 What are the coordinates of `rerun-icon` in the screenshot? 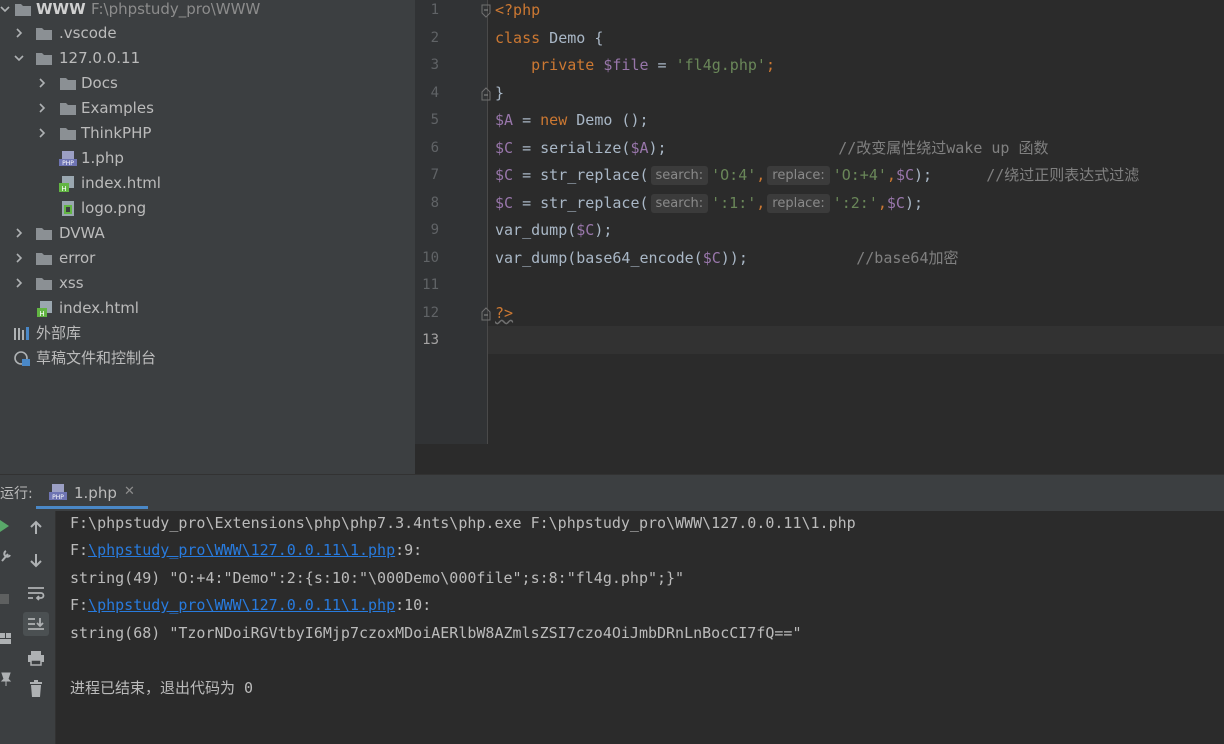 It's located at (5, 526).